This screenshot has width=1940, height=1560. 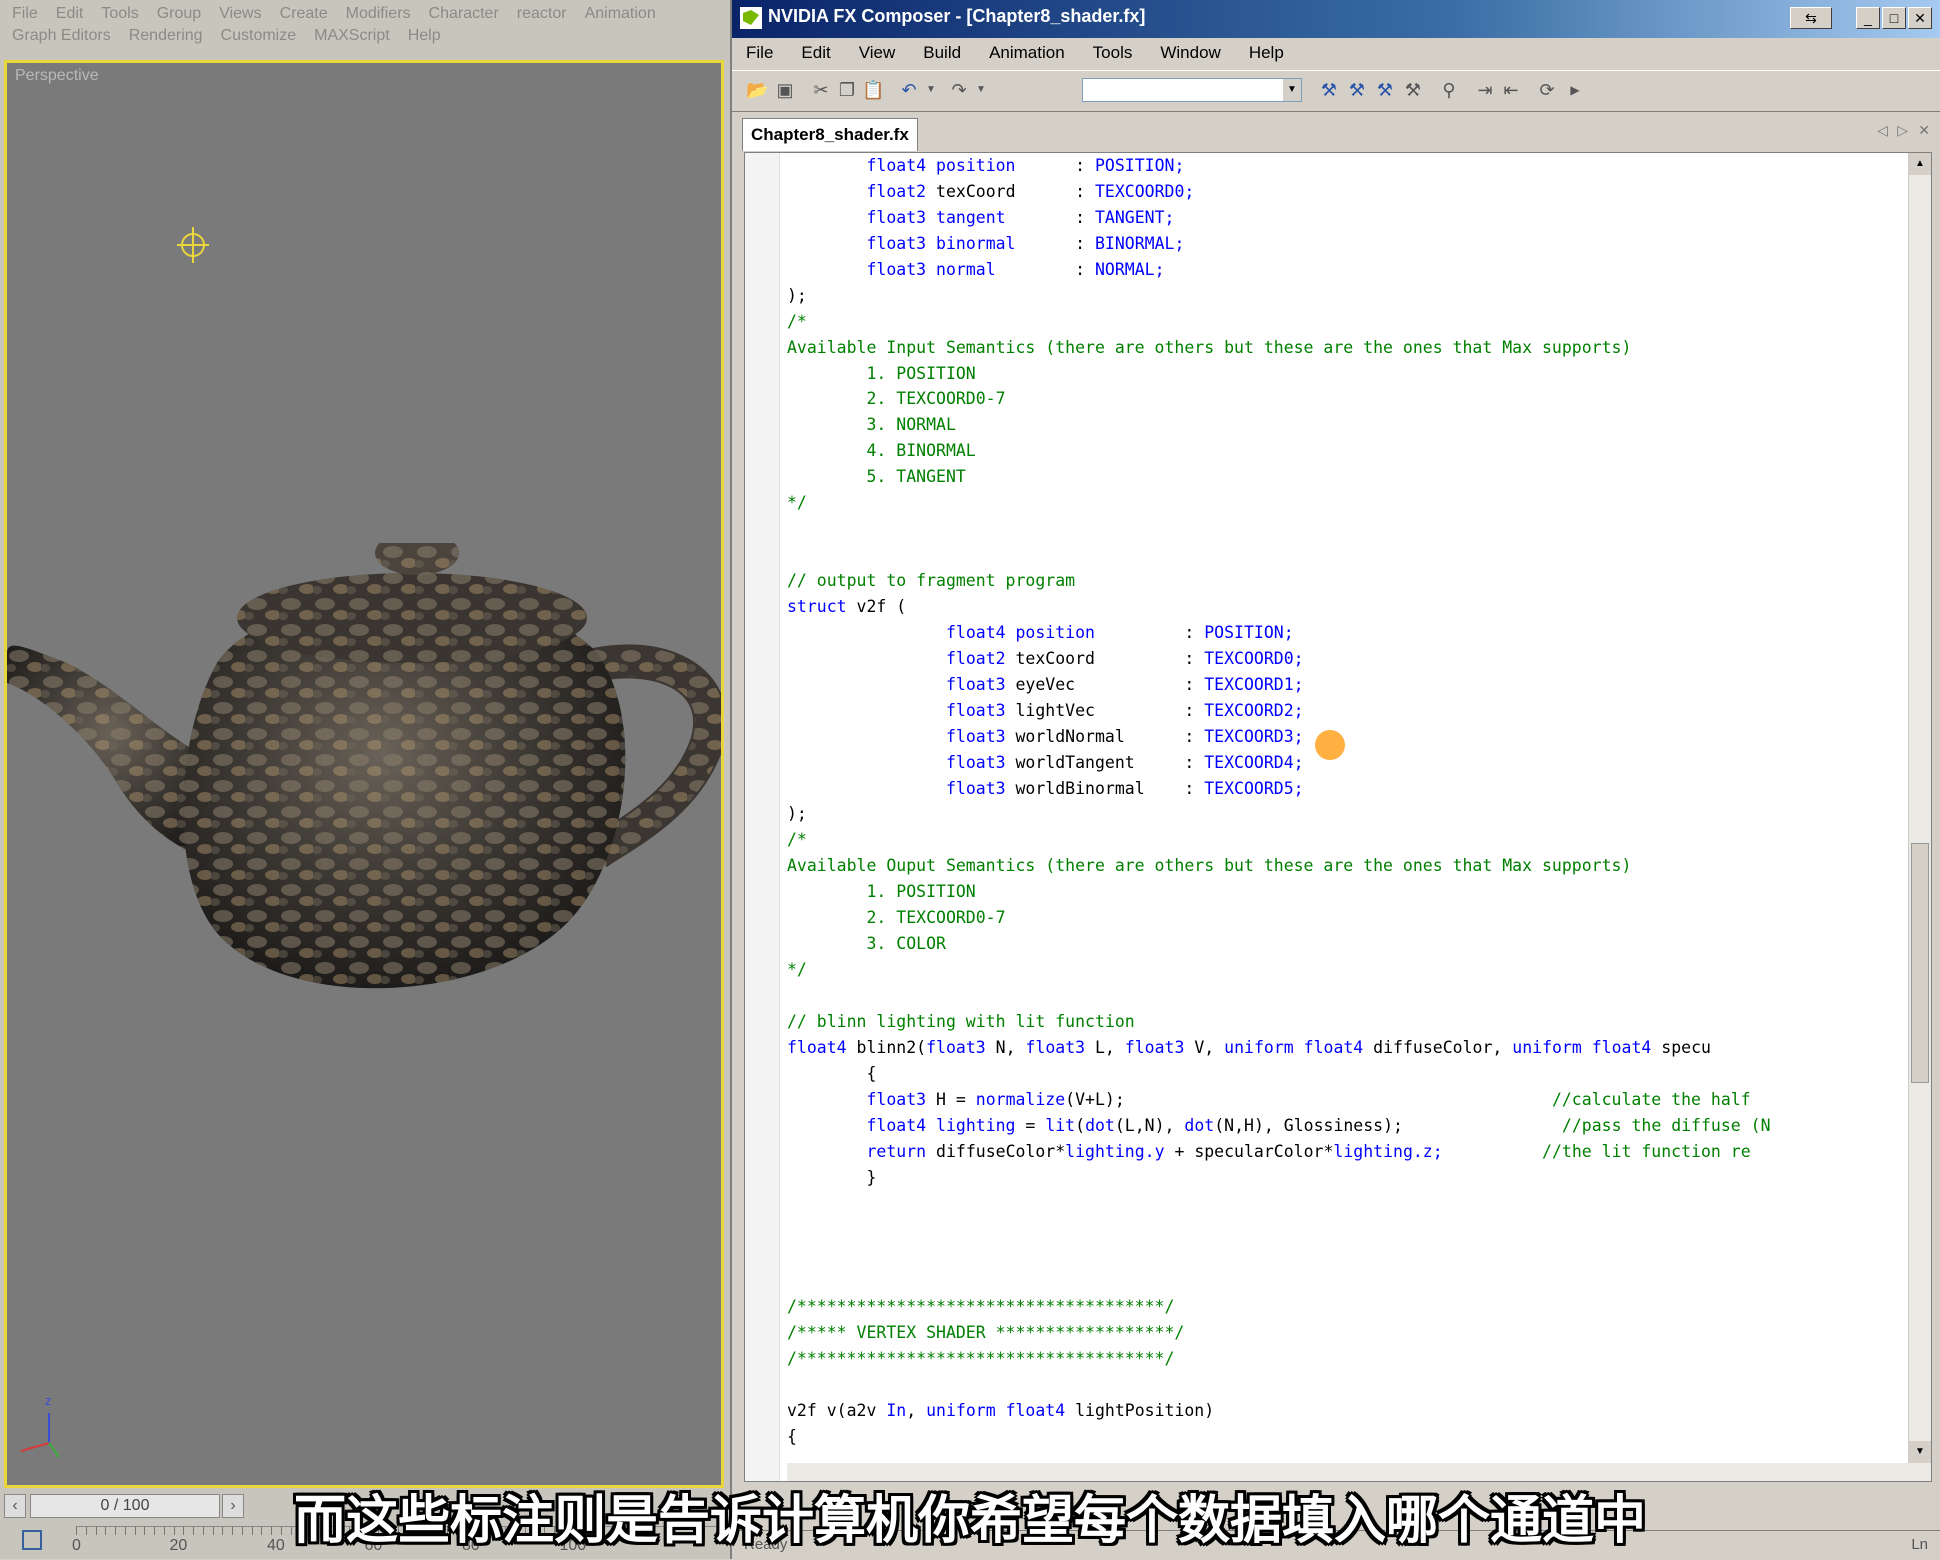 I want to click on max-menu-help: Help, so click(x=424, y=36).